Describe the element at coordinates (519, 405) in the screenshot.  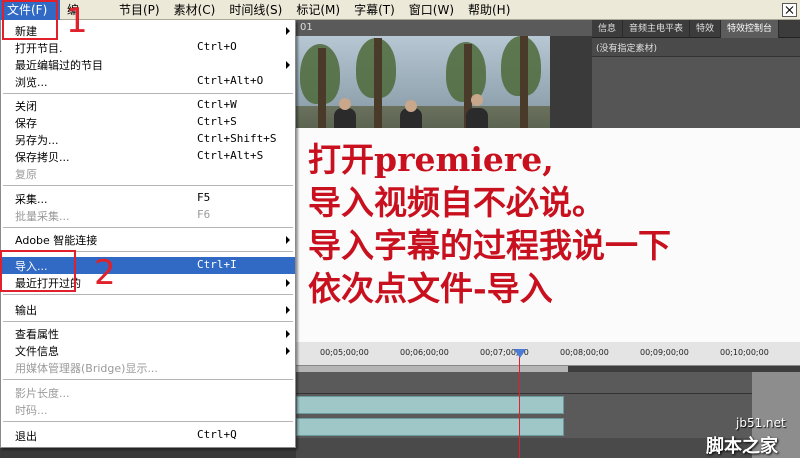
I see `playhead-line` at that location.